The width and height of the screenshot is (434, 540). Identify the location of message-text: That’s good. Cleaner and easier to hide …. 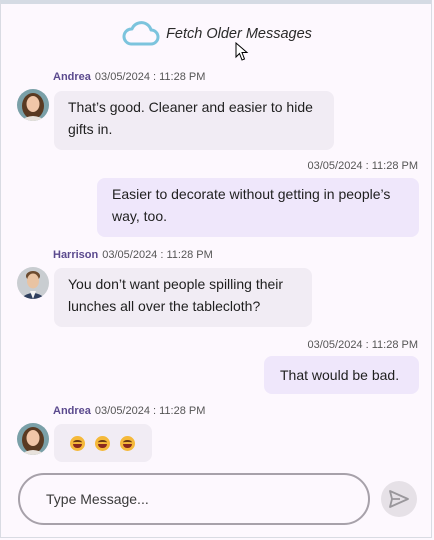
(190, 118).